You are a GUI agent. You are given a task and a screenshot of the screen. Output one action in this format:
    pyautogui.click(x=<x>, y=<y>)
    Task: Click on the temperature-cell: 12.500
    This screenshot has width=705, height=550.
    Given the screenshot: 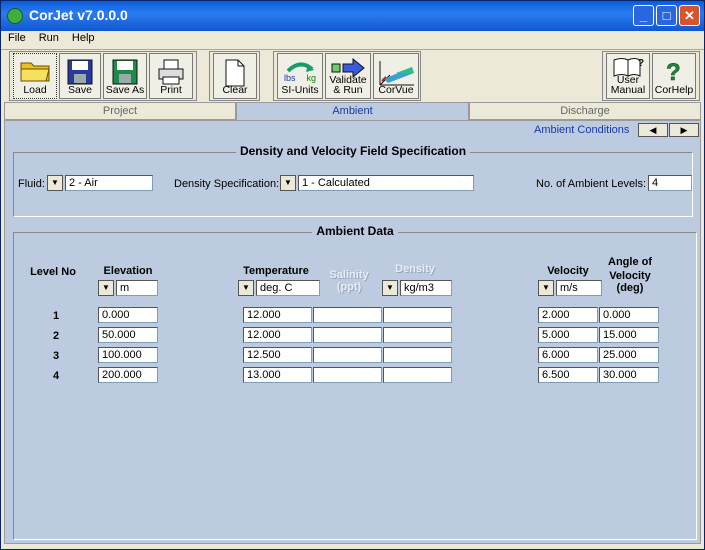 What is the action you would take?
    pyautogui.click(x=277, y=355)
    